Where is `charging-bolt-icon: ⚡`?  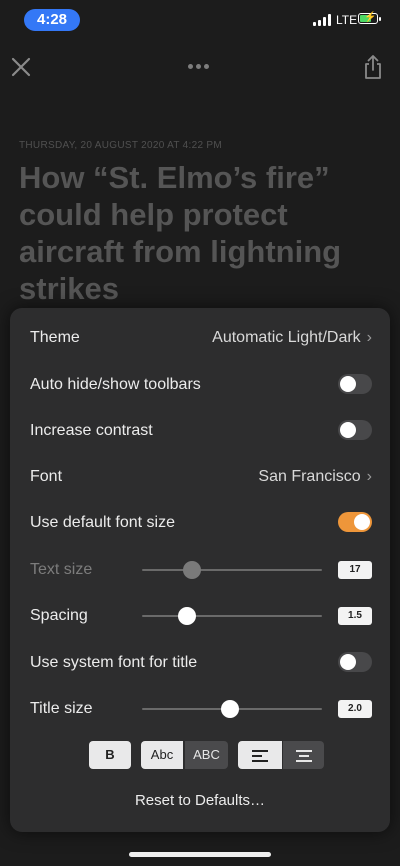 charging-bolt-icon: ⚡ is located at coordinates (370, 17).